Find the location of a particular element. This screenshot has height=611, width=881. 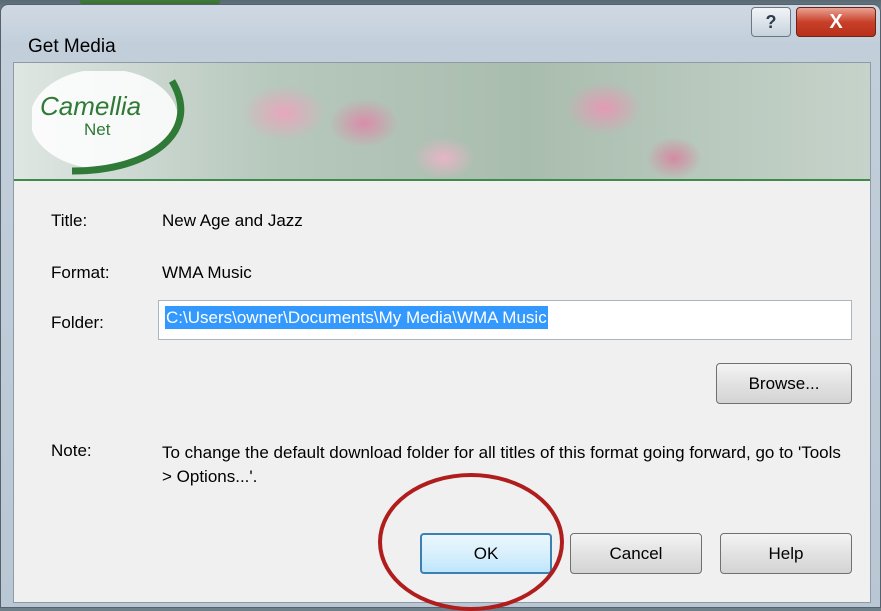

cancel-button: Cancel is located at coordinates (636, 553).